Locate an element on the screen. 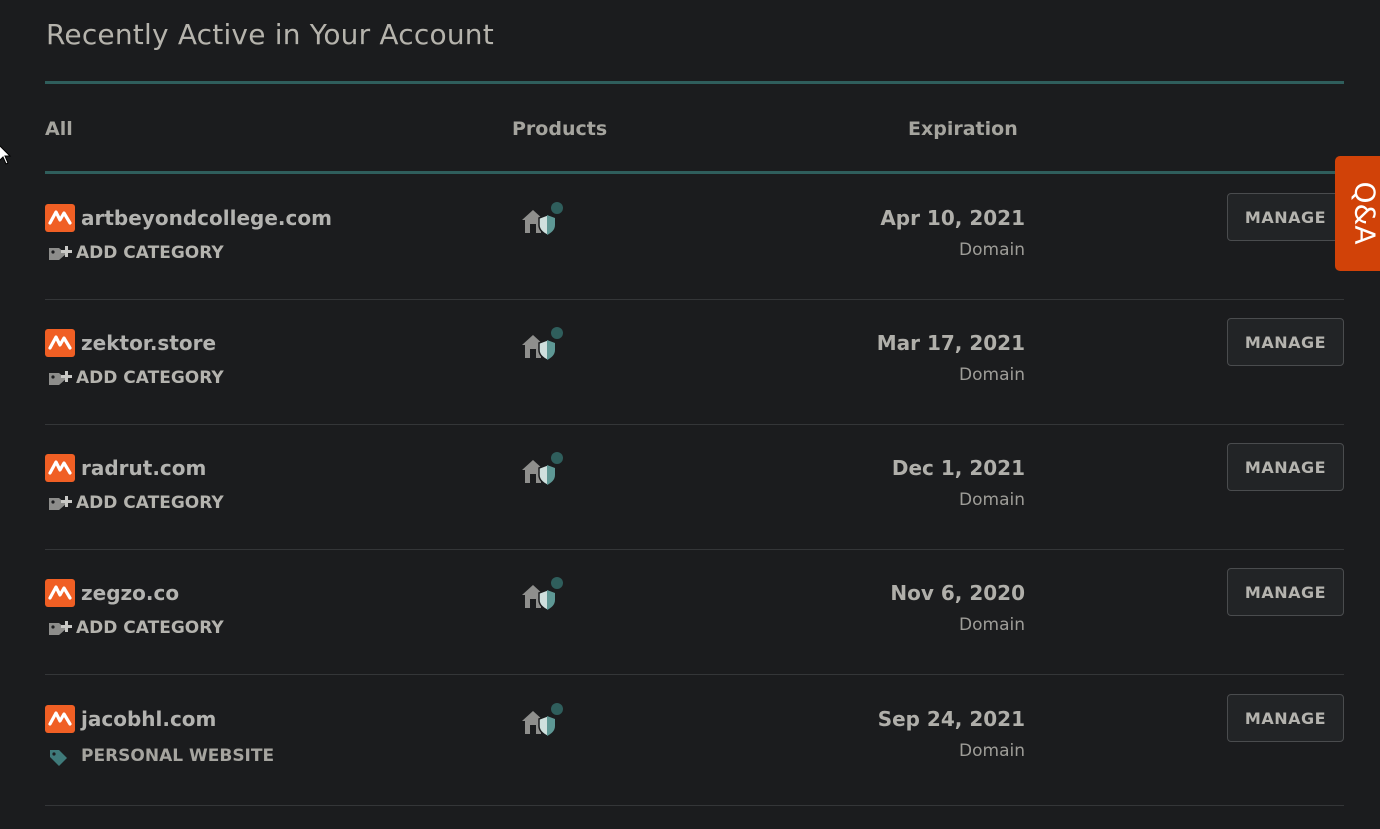 This screenshot has width=1380, height=829. expiration-date: Nov 6, 2020 is located at coordinates (957, 593).